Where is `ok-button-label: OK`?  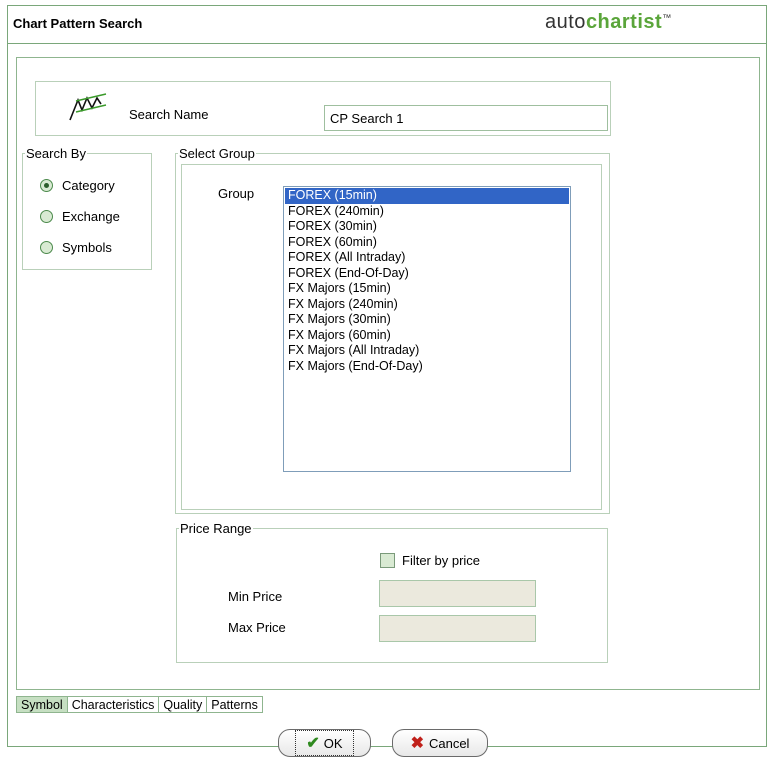
ok-button-label: OK is located at coordinates (333, 743).